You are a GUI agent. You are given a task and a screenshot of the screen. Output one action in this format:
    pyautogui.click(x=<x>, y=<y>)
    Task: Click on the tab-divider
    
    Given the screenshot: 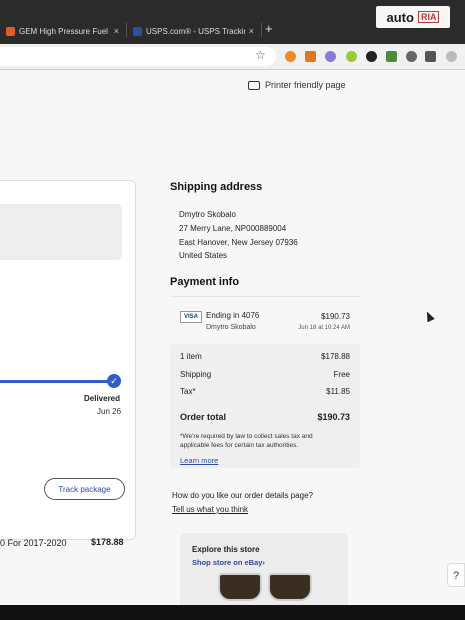 What is the action you would take?
    pyautogui.click(x=261, y=30)
    